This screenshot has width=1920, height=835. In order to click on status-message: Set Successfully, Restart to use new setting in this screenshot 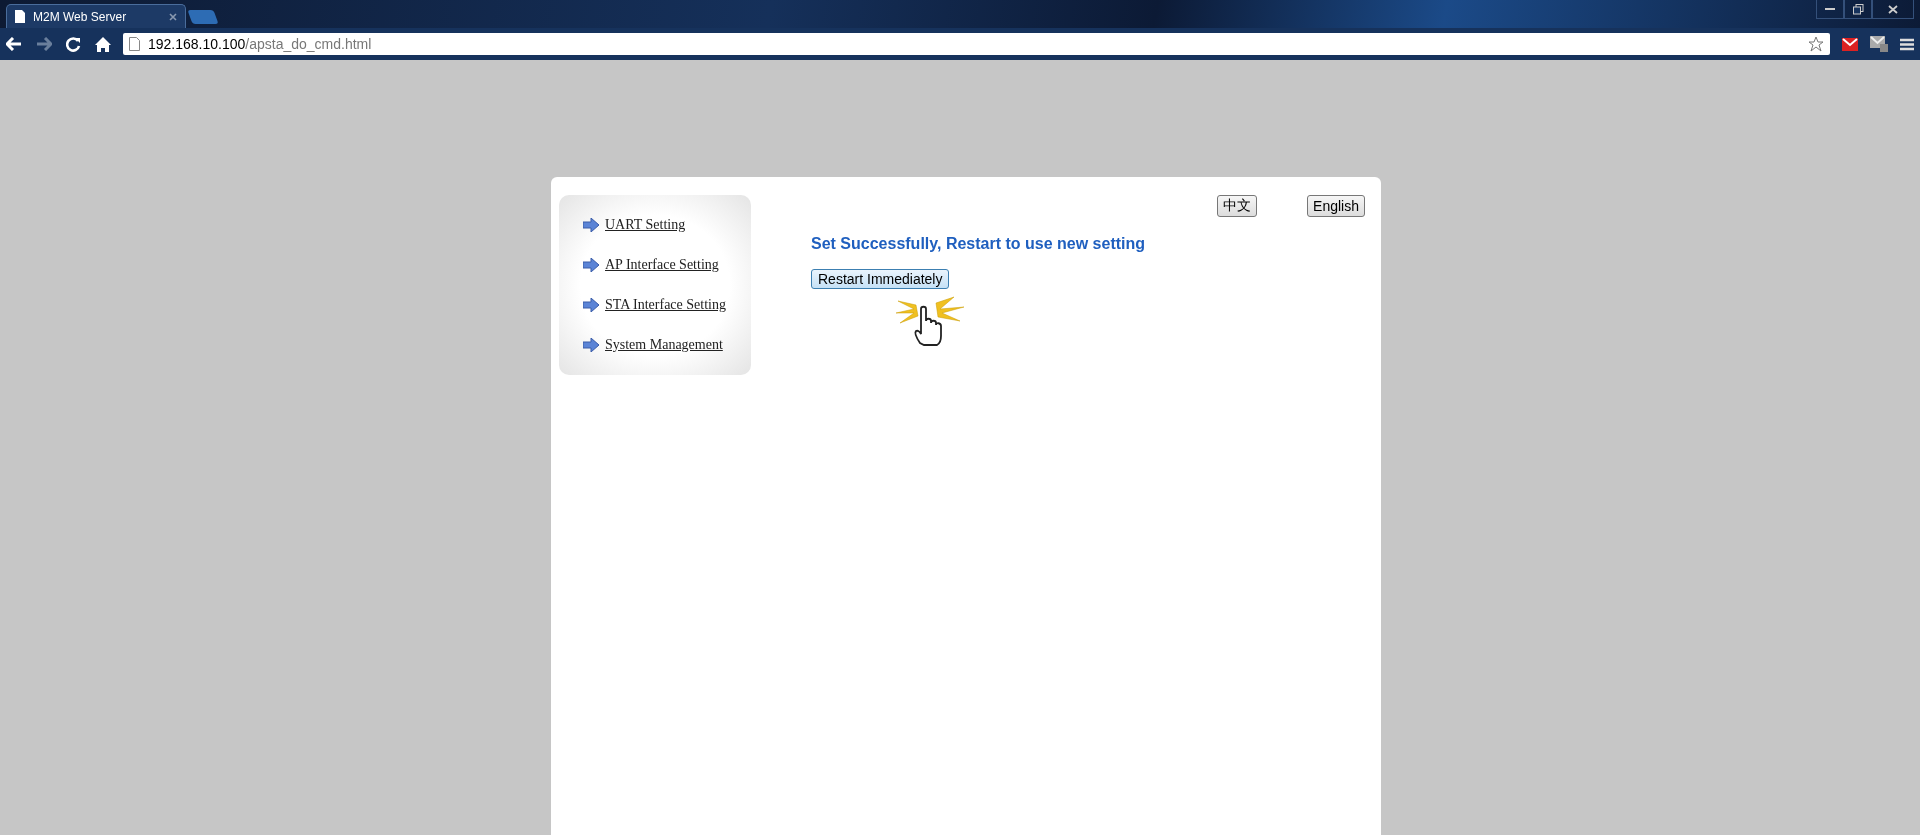, I will do `click(979, 244)`.